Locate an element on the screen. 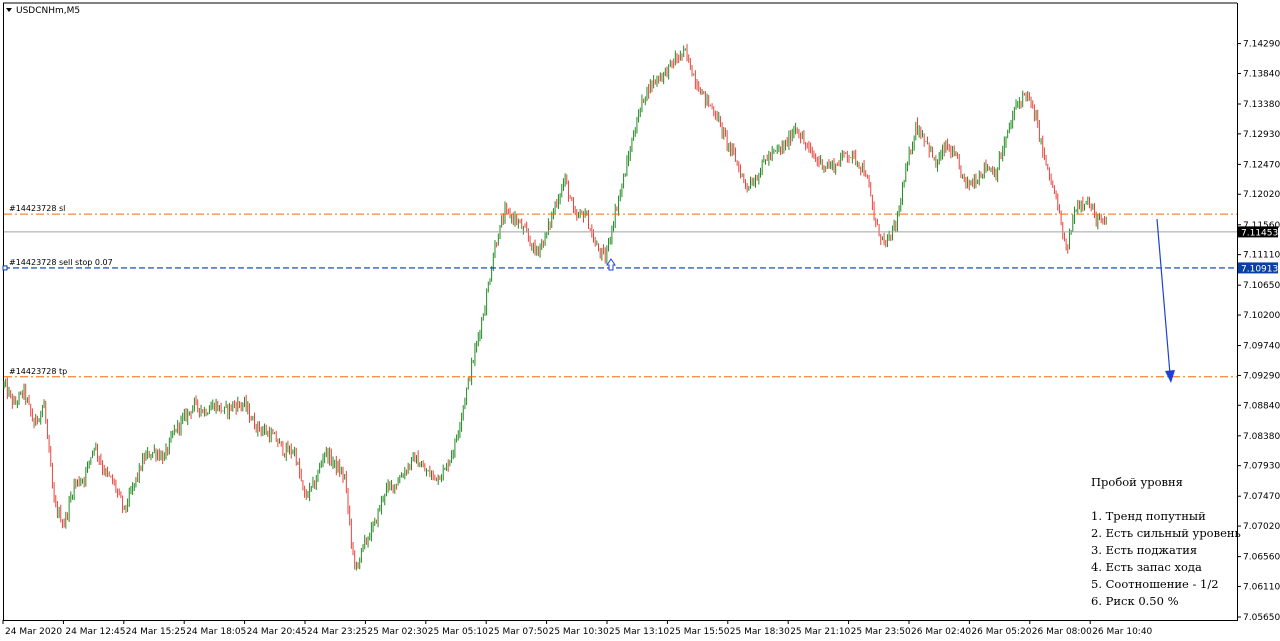  order-price-tag: 7.10913 is located at coordinates (1258, 268).